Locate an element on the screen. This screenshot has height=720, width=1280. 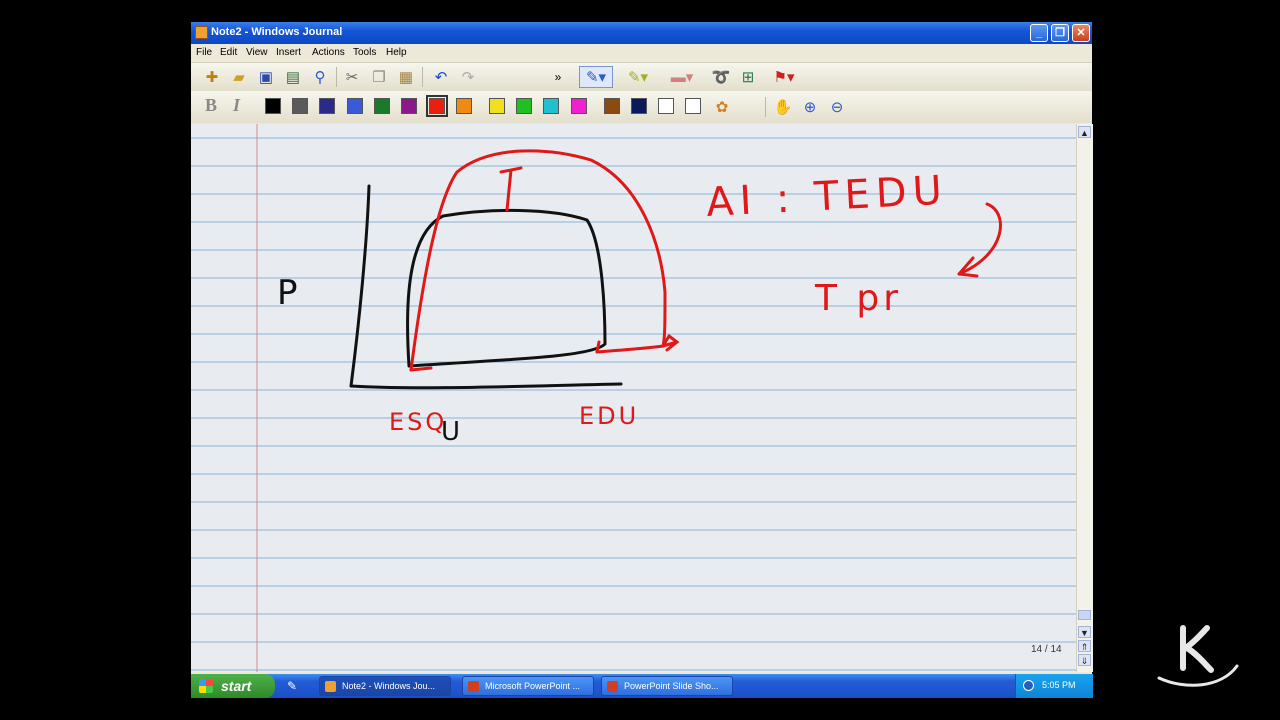
pen-toolbar: B I ✿ ✋ ⊕ ⊖ is located at coordinates (641, 107).